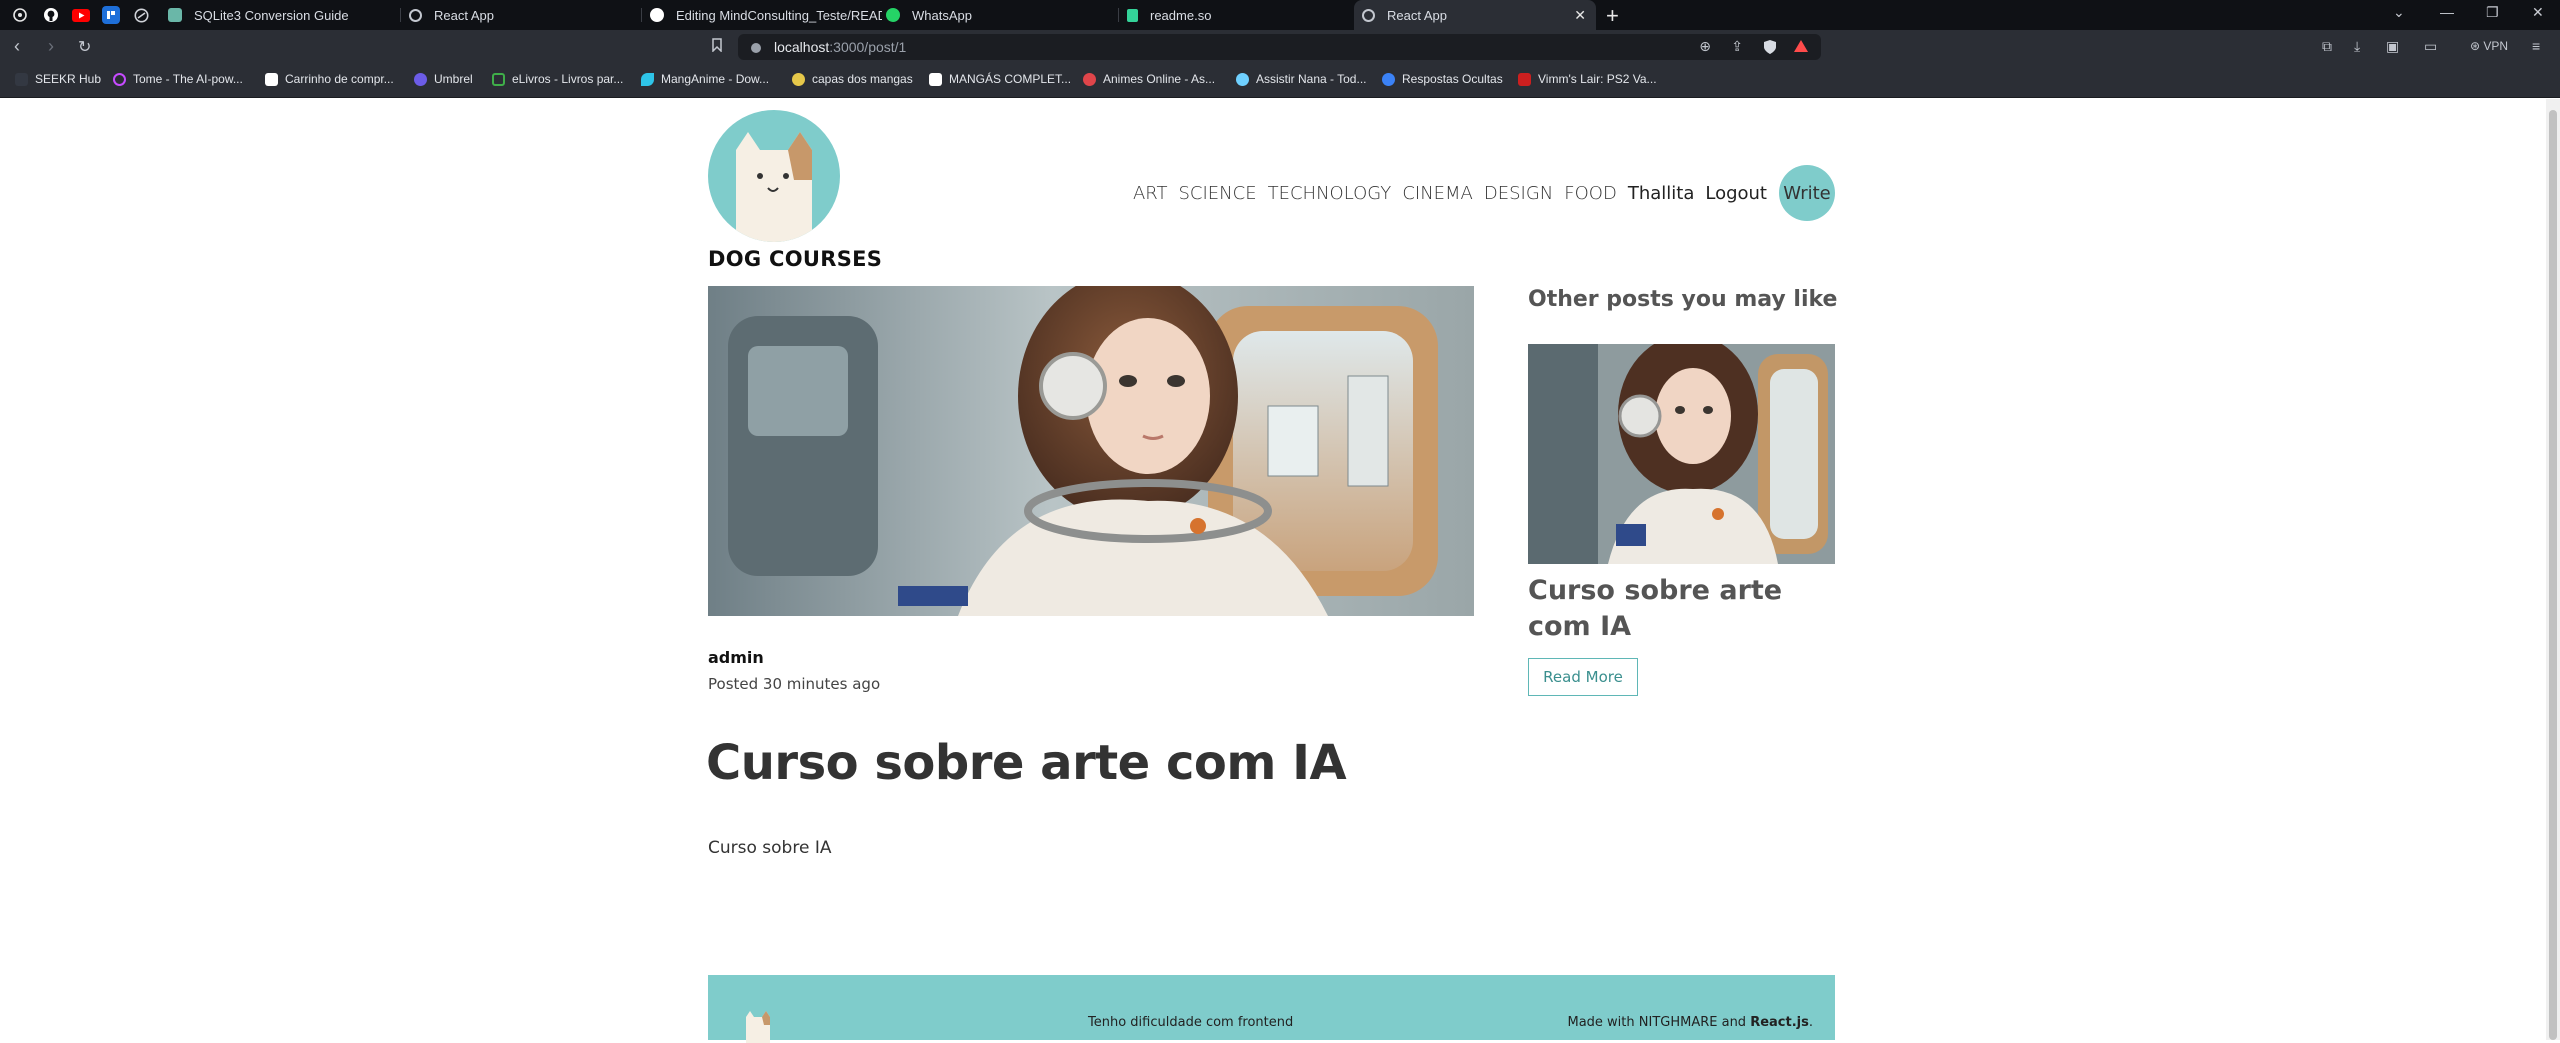 This screenshot has width=2560, height=1043. Describe the element at coordinates (1218, 193) in the screenshot. I see `nav-science: SCIENCE` at that location.